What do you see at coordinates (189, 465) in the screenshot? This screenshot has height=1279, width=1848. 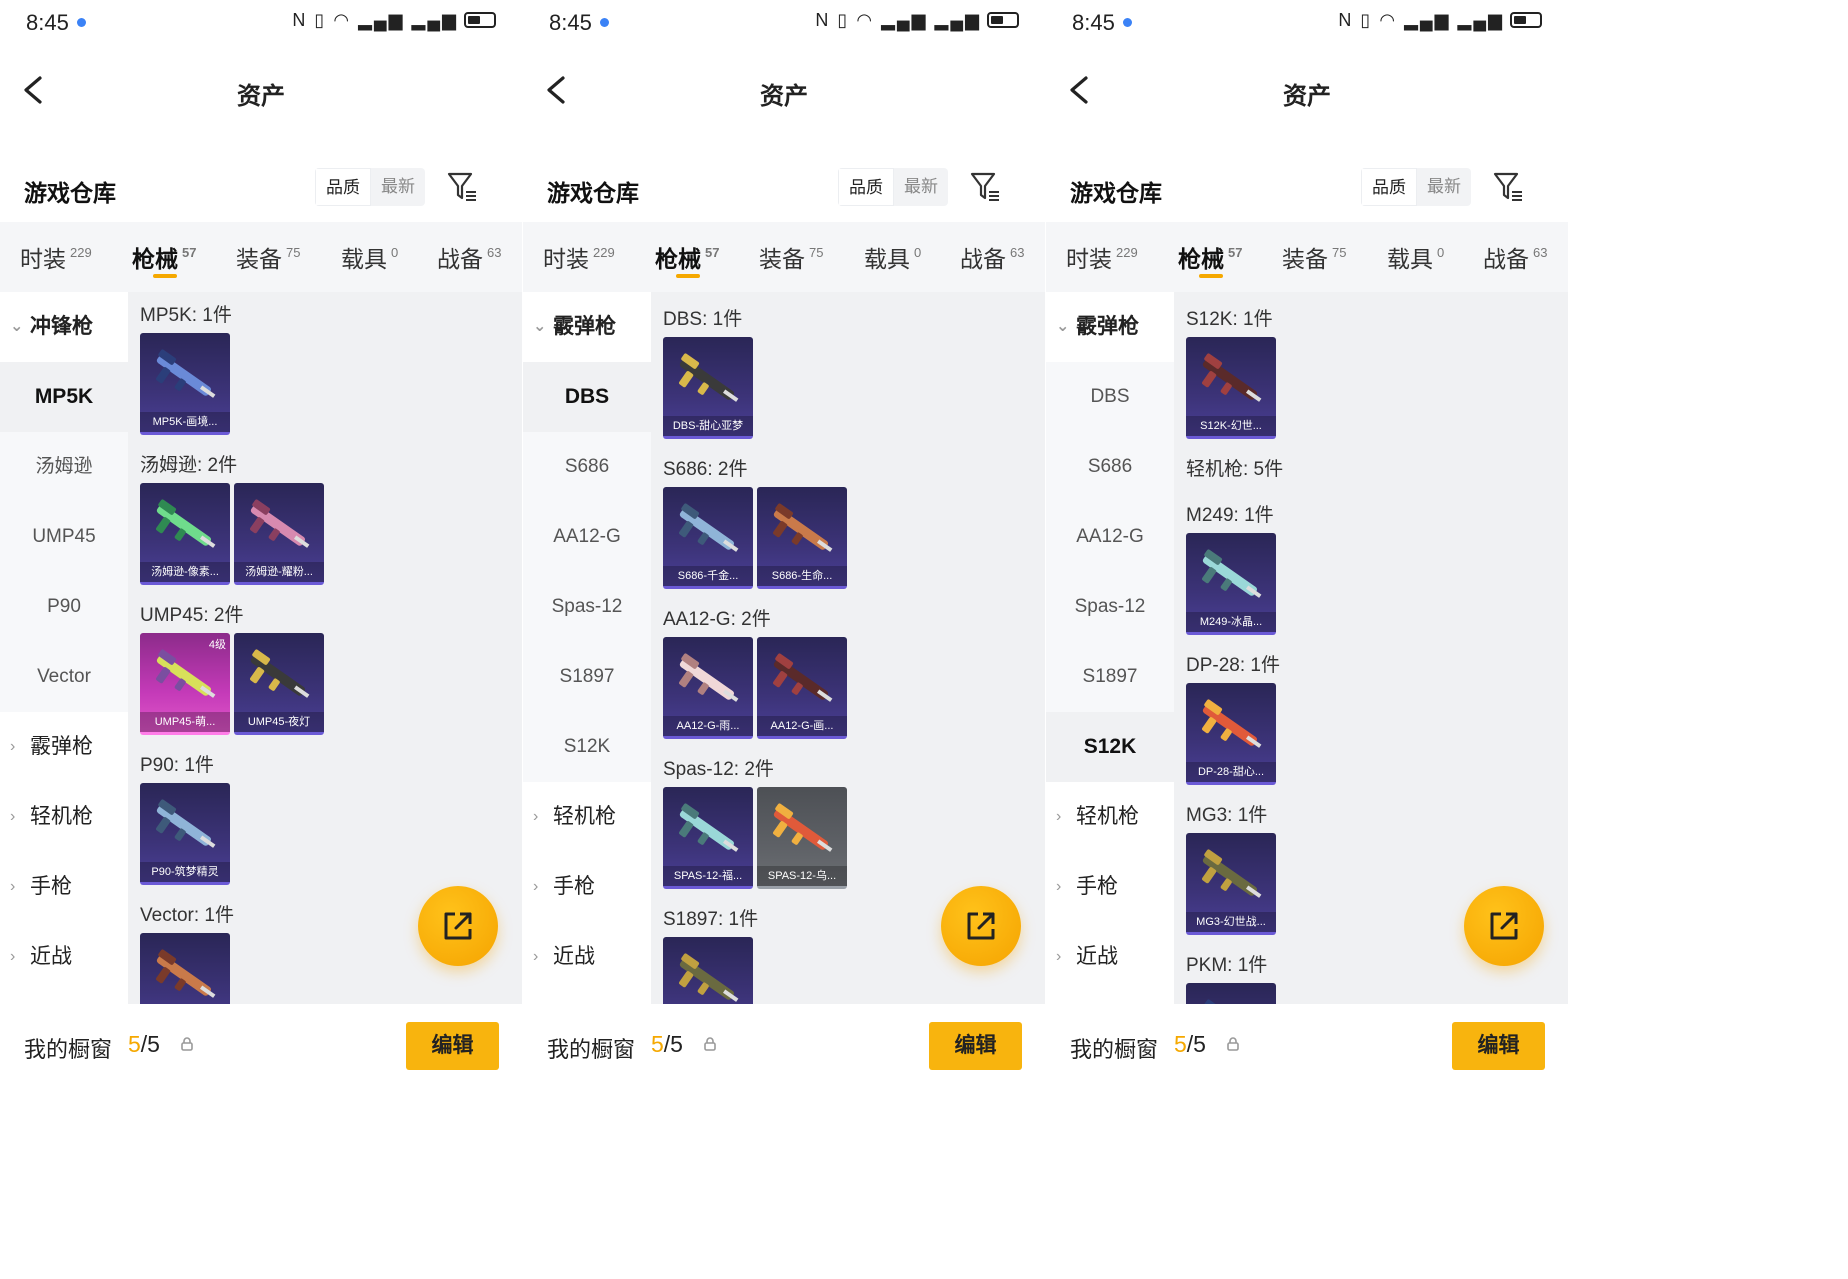 I see `section-label: 汤姆逊: 2件` at bounding box center [189, 465].